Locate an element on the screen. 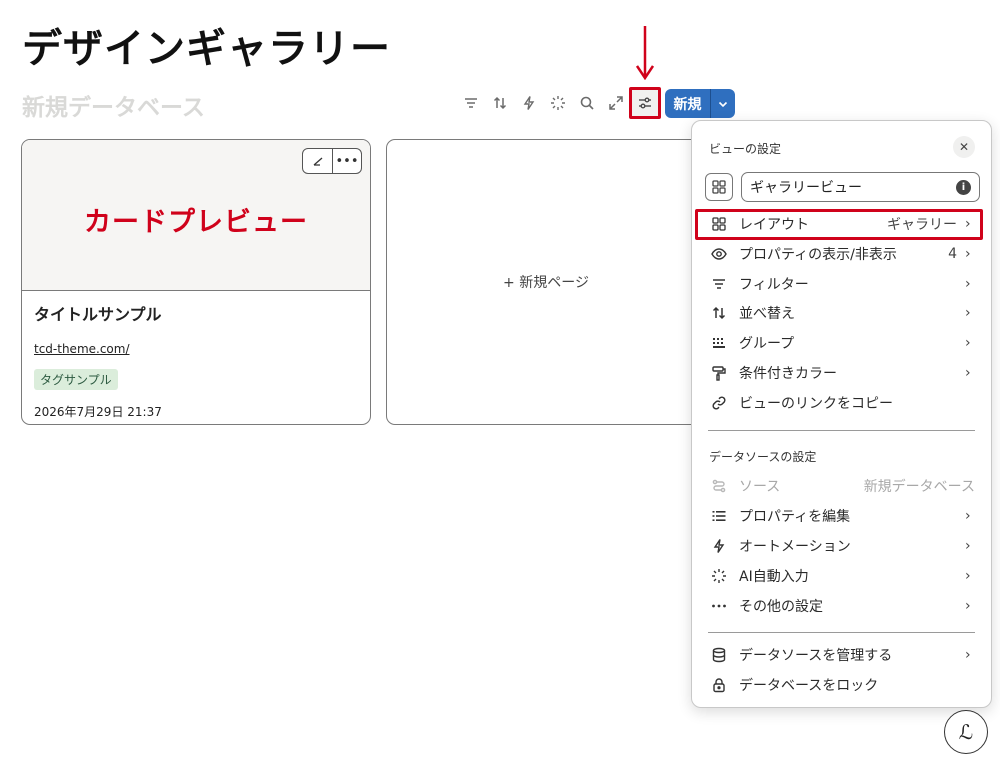 The height and width of the screenshot is (759, 1000). panel-header: ビューの設定 is located at coordinates (745, 149).